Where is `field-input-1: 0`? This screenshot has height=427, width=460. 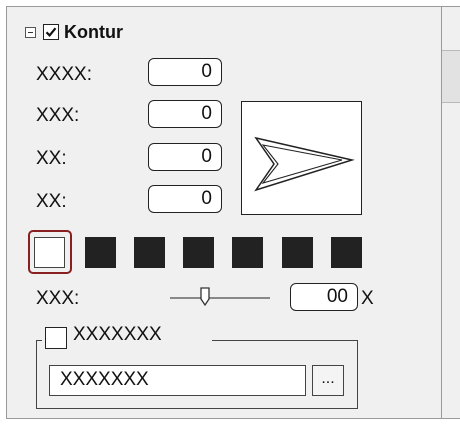
field-input-1: 0 is located at coordinates (185, 72).